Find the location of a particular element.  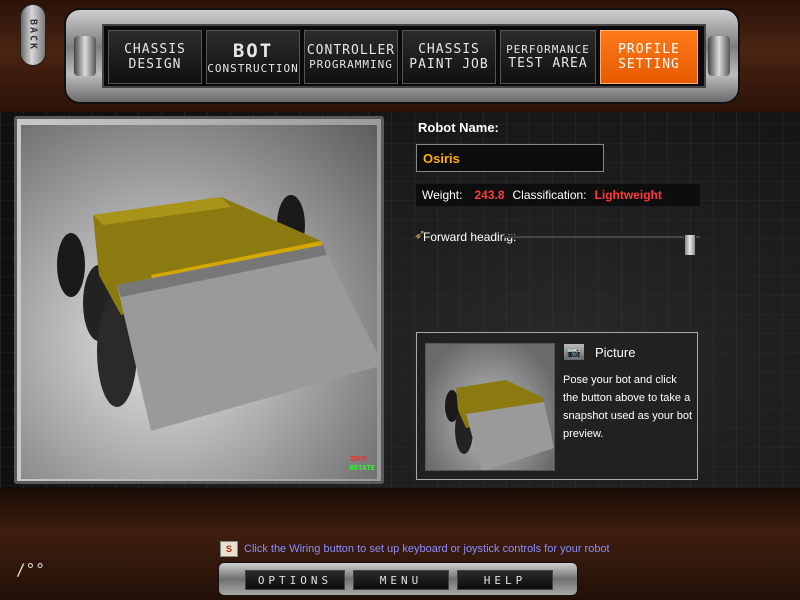

forward-heading-control: ➶ Forward heading: is located at coordinates (559, 241).